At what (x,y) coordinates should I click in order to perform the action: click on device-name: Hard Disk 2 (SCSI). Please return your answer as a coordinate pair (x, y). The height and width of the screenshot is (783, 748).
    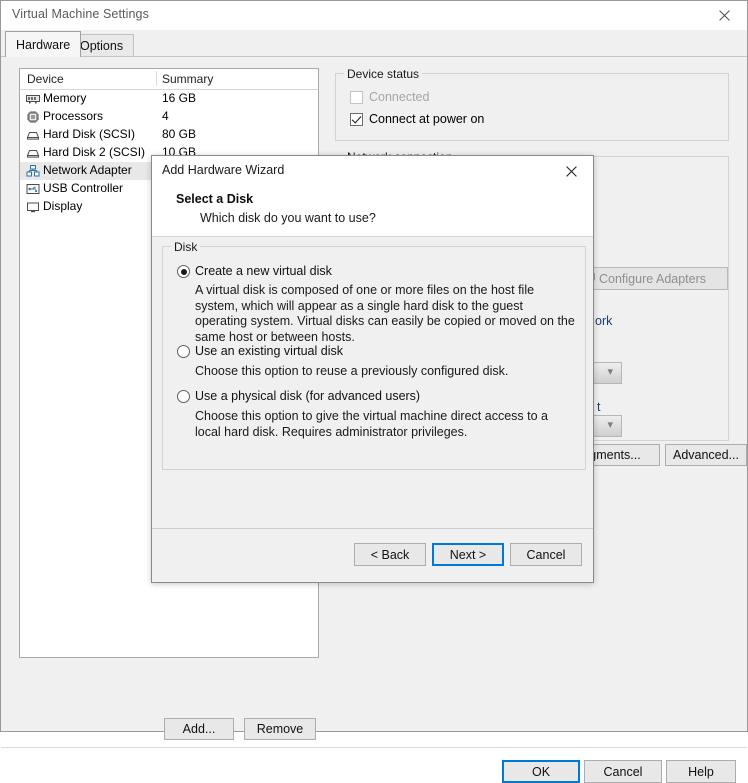
    Looking at the image, I should click on (94, 152).